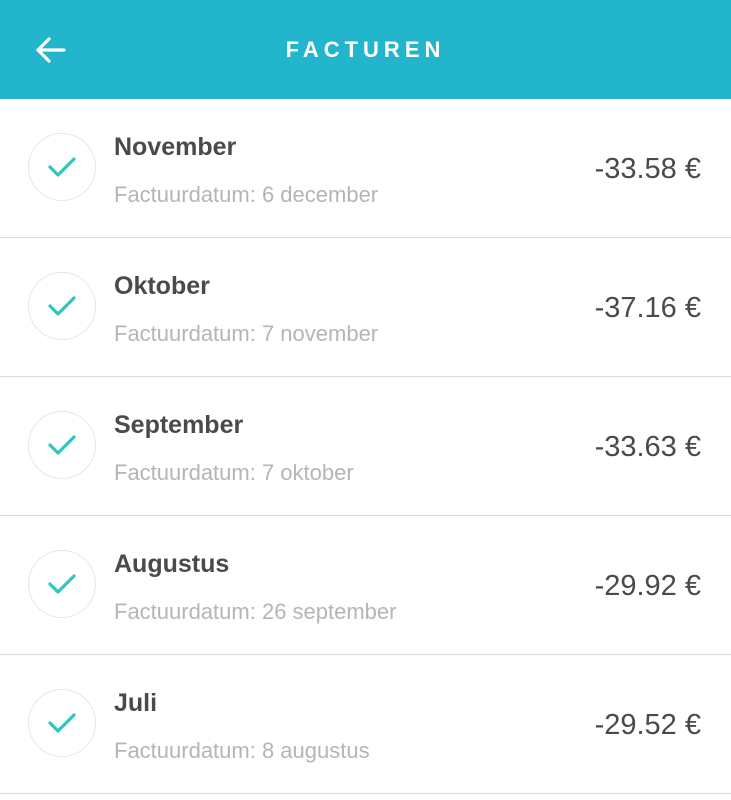 This screenshot has width=731, height=800. What do you see at coordinates (647, 586) in the screenshot?
I see `invoice-amount: -29.92 €` at bounding box center [647, 586].